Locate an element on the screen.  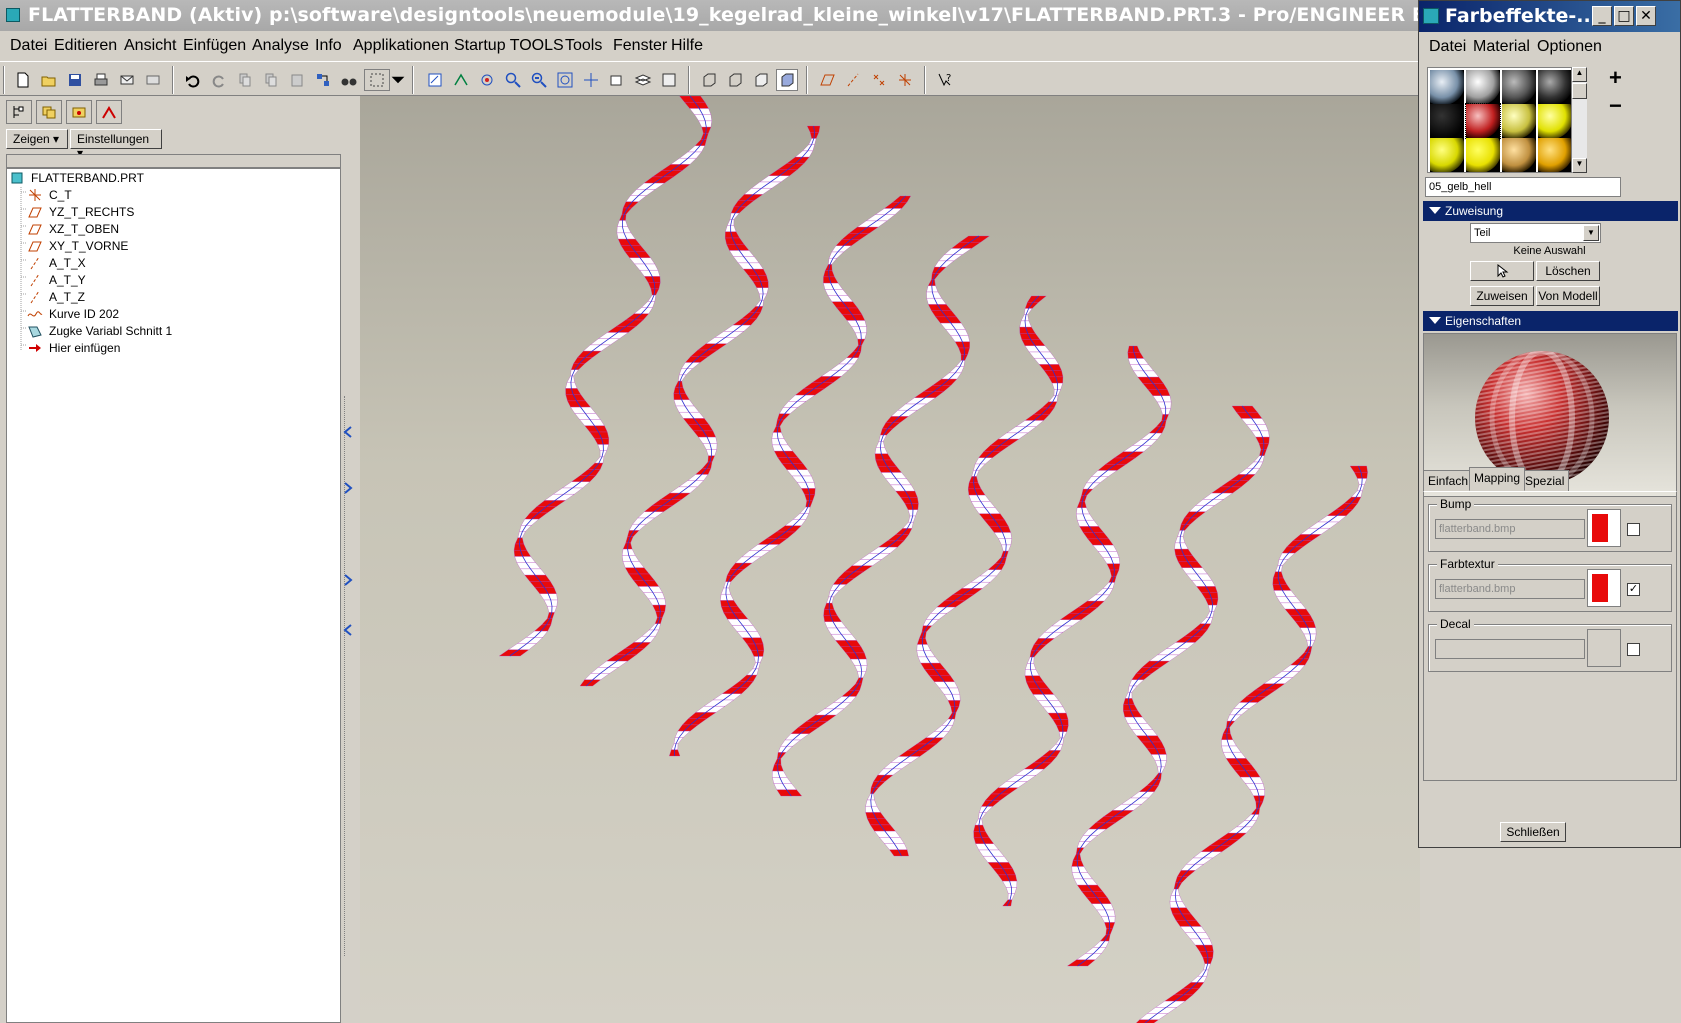
find-binoculars-icon is located at coordinates (349, 80).